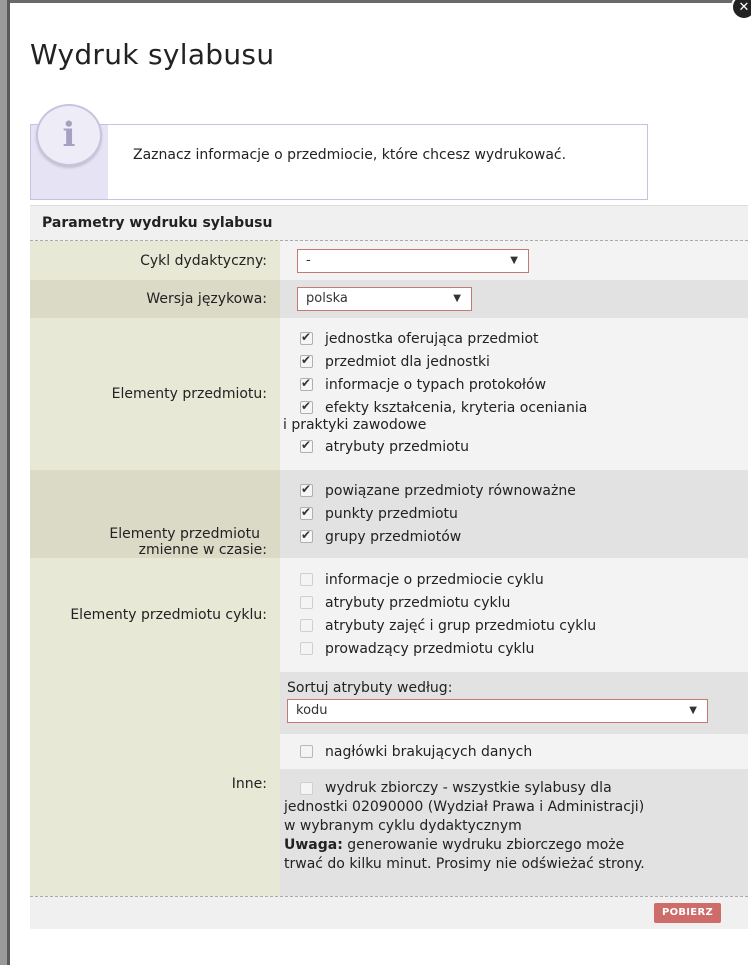 This screenshot has height=965, width=751. Describe the element at coordinates (397, 446) in the screenshot. I see `checkbox-label: atrybuty przedmiotu` at that location.